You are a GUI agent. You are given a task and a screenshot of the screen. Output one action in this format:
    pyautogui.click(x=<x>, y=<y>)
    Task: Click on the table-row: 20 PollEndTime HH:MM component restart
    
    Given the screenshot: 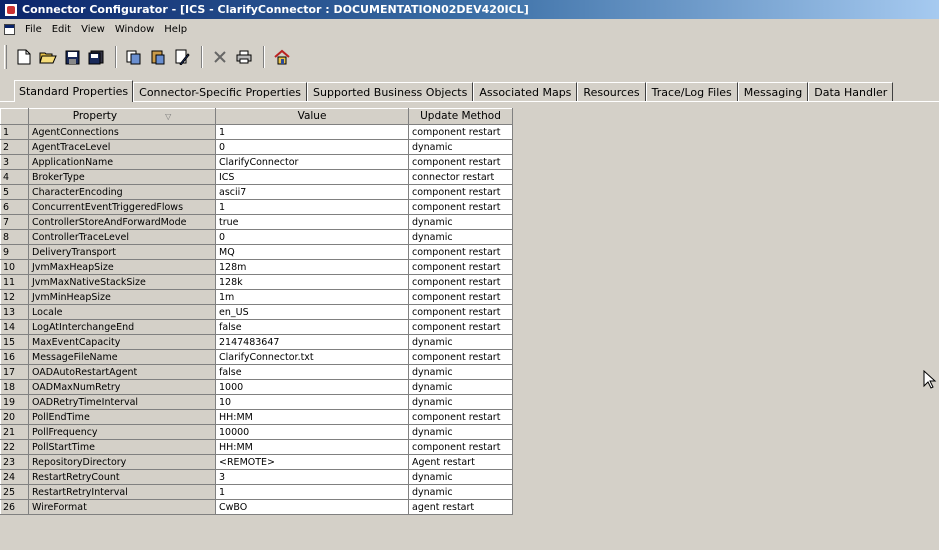 What is the action you would take?
    pyautogui.click(x=256, y=417)
    